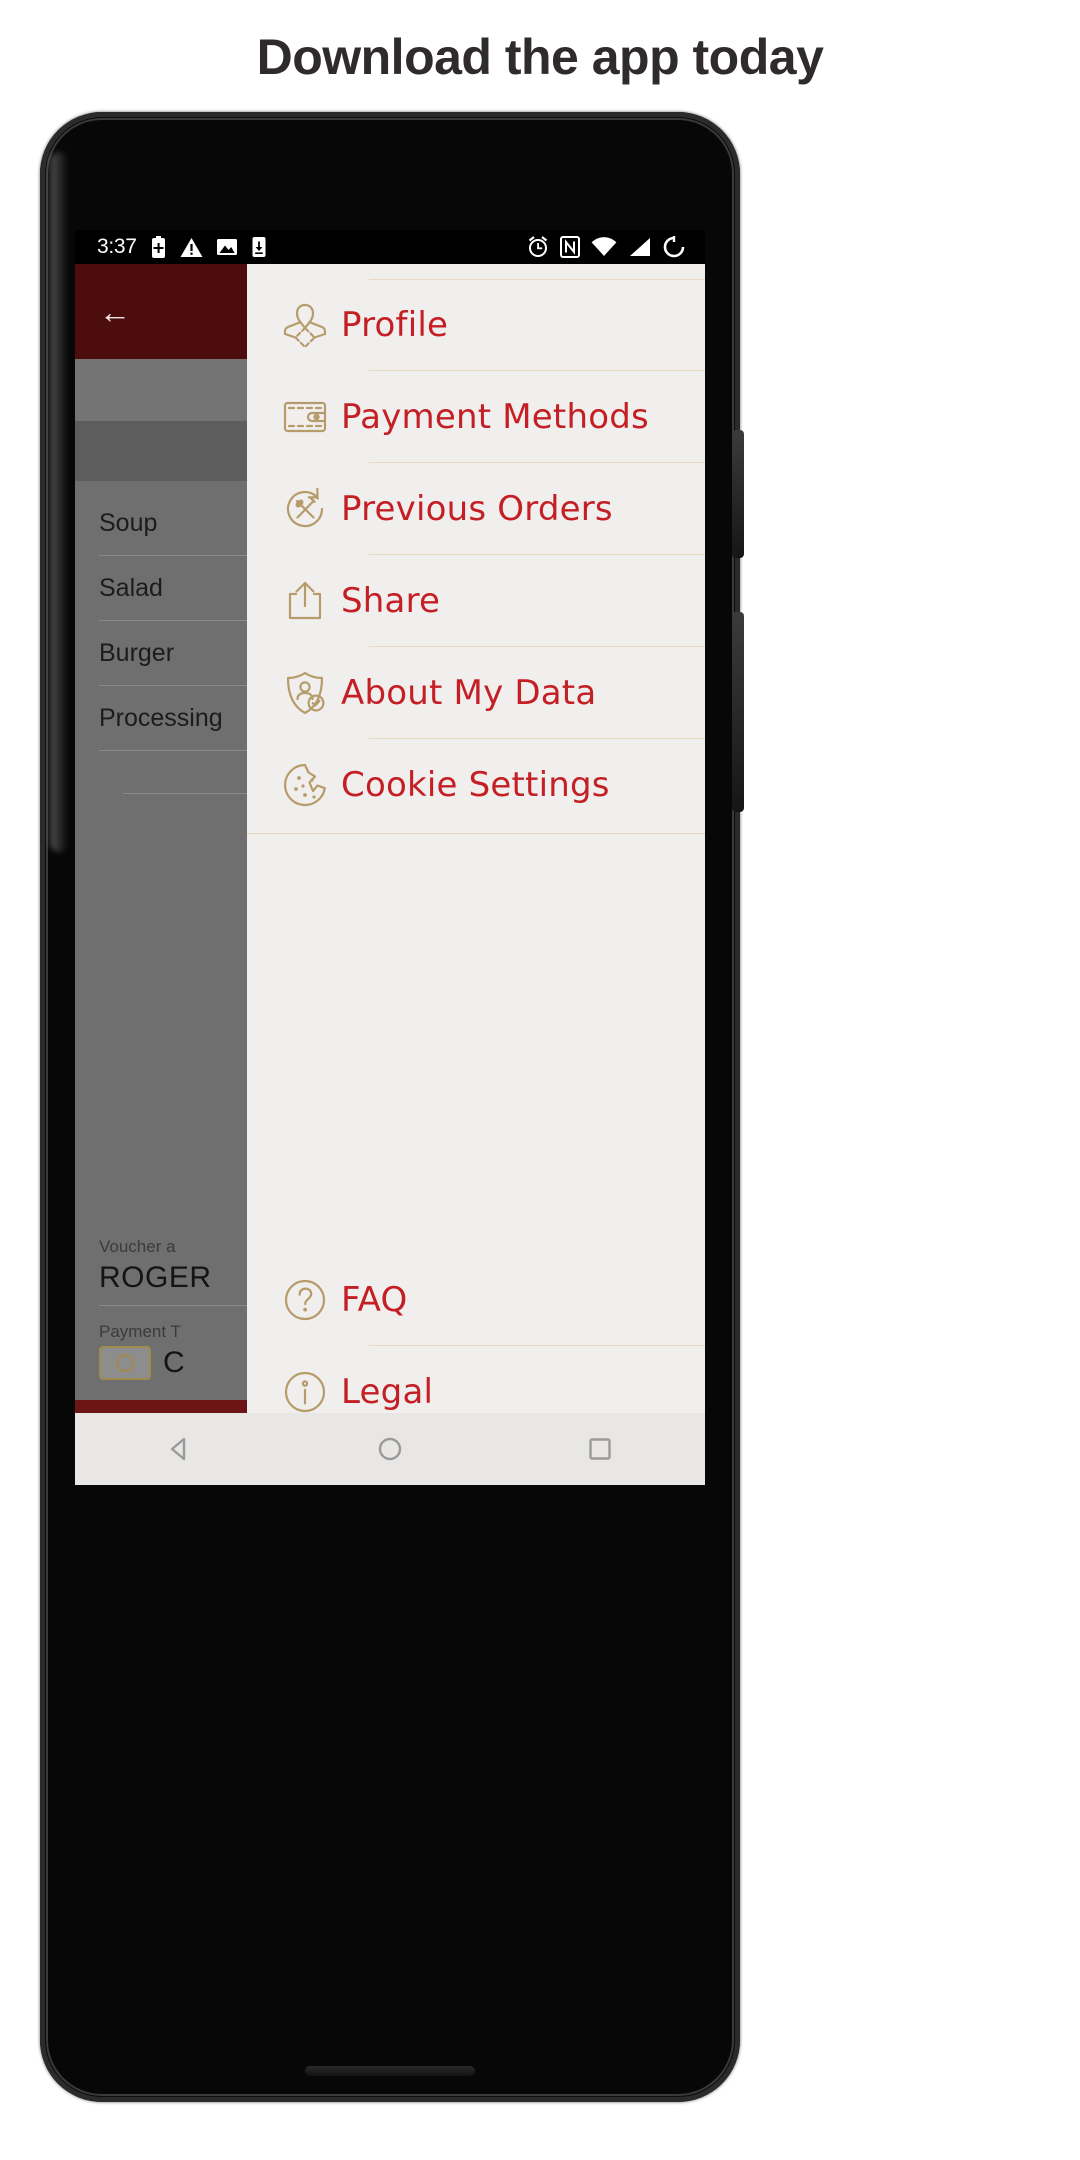 This screenshot has height=2160, width=1080. I want to click on back-triangle-icon, so click(180, 1449).